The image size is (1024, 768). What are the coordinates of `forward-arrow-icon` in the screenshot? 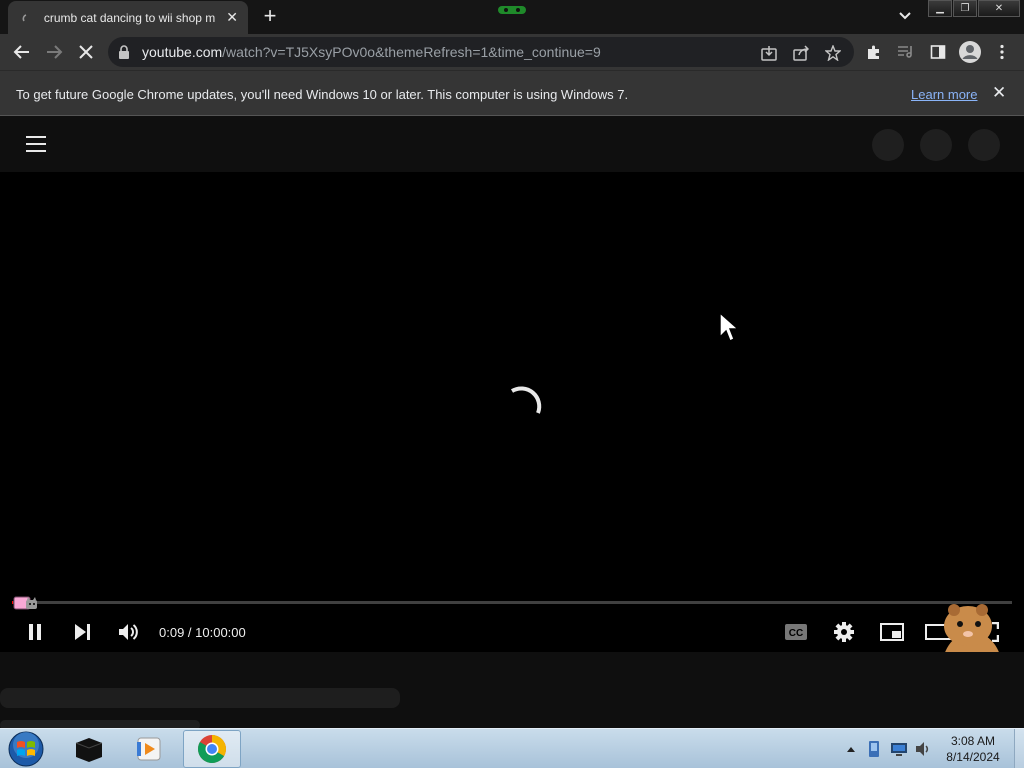 It's located at (54, 52).